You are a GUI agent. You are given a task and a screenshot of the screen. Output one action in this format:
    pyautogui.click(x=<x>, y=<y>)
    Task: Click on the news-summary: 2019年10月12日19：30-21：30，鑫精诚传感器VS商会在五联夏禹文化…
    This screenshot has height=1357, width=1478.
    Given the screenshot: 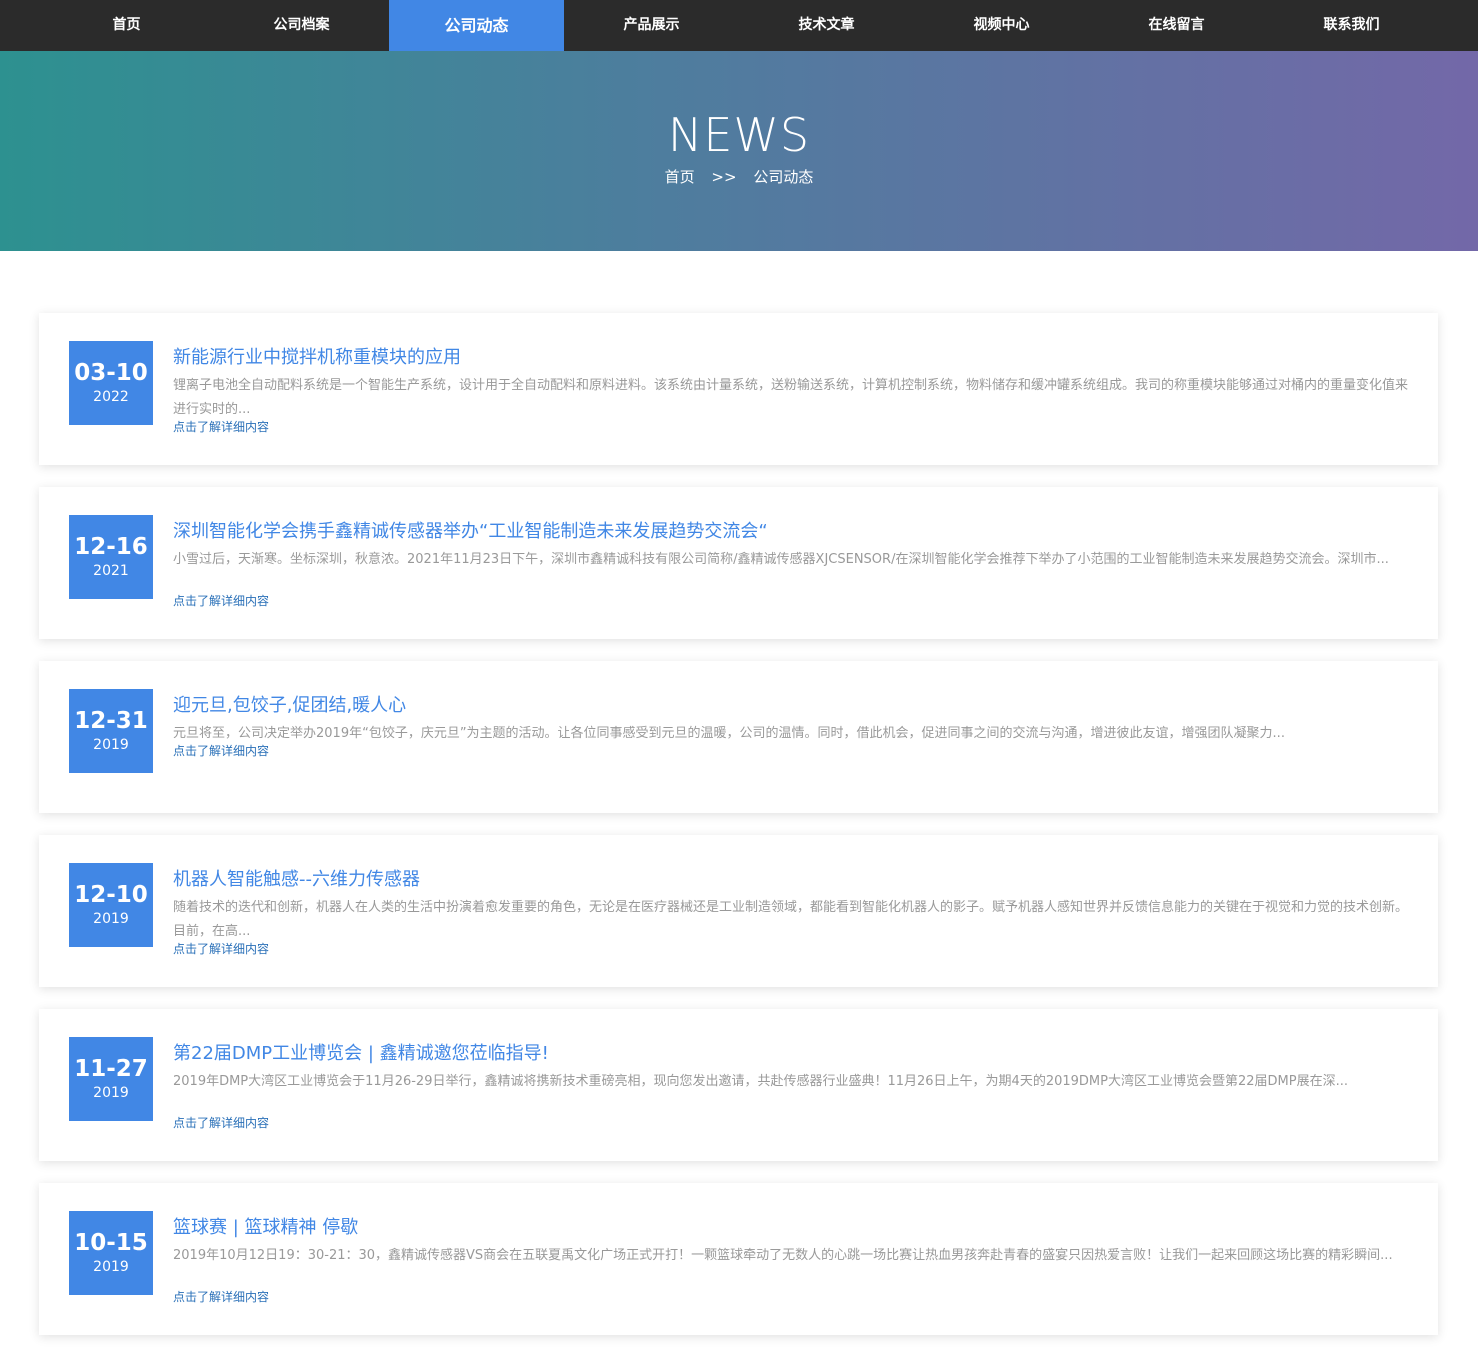 What is the action you would take?
    pyautogui.click(x=783, y=1255)
    